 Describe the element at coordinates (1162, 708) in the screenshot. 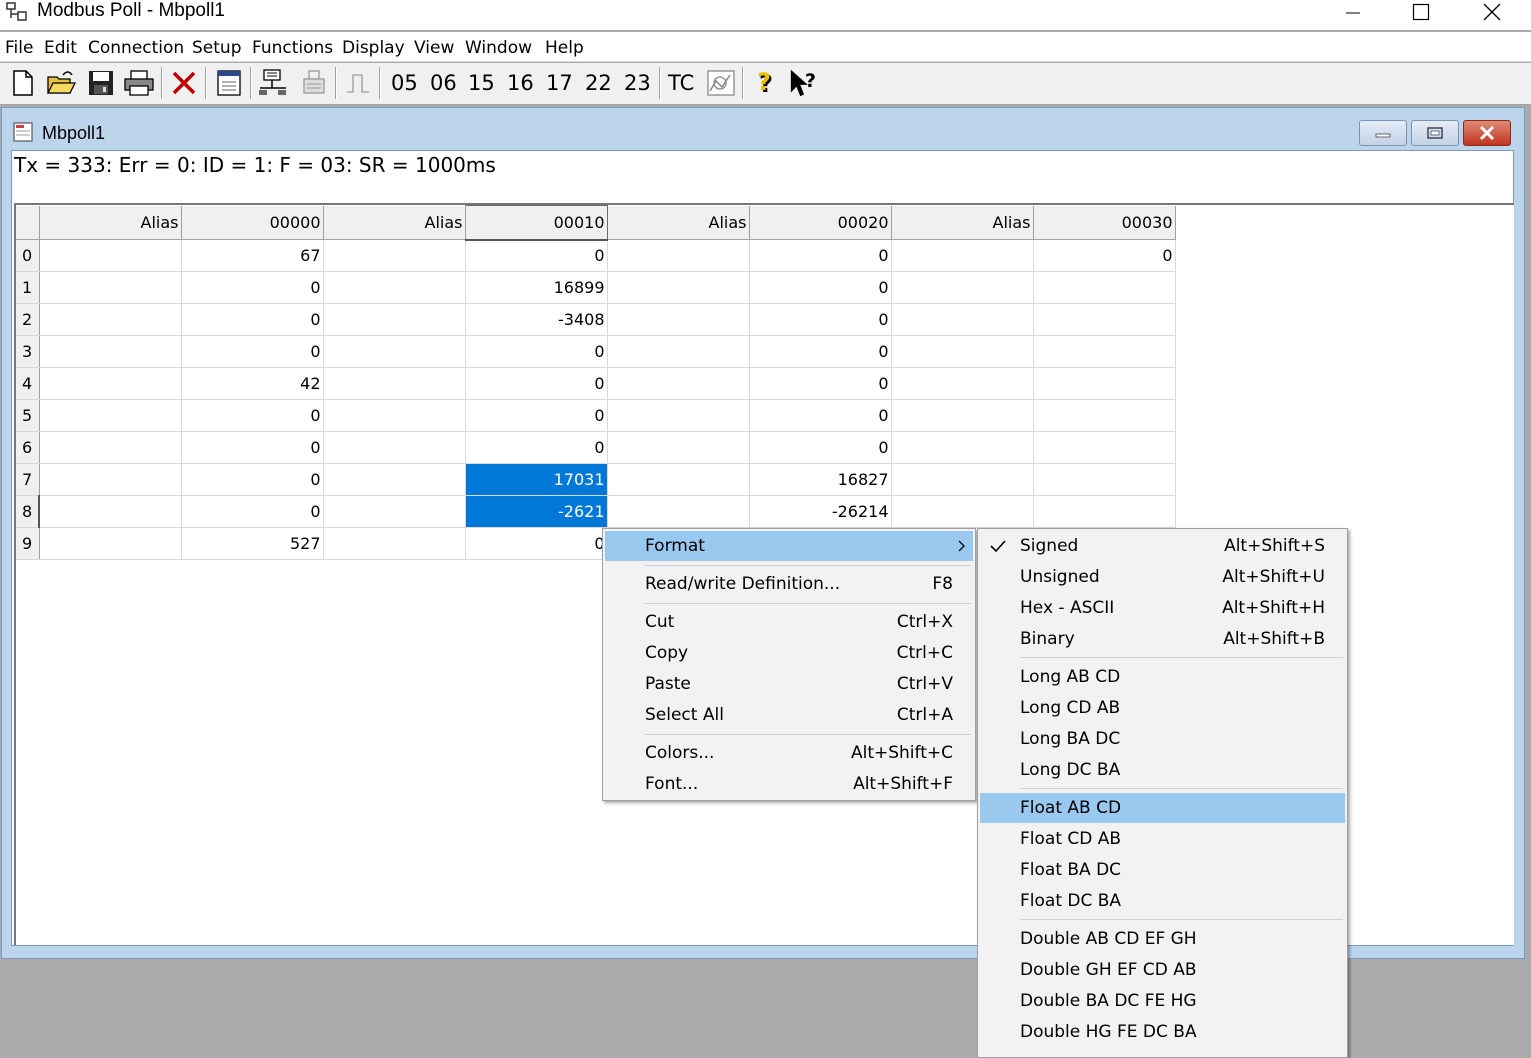

I see `menu-item-long-cd-ab: Long CD AB` at that location.